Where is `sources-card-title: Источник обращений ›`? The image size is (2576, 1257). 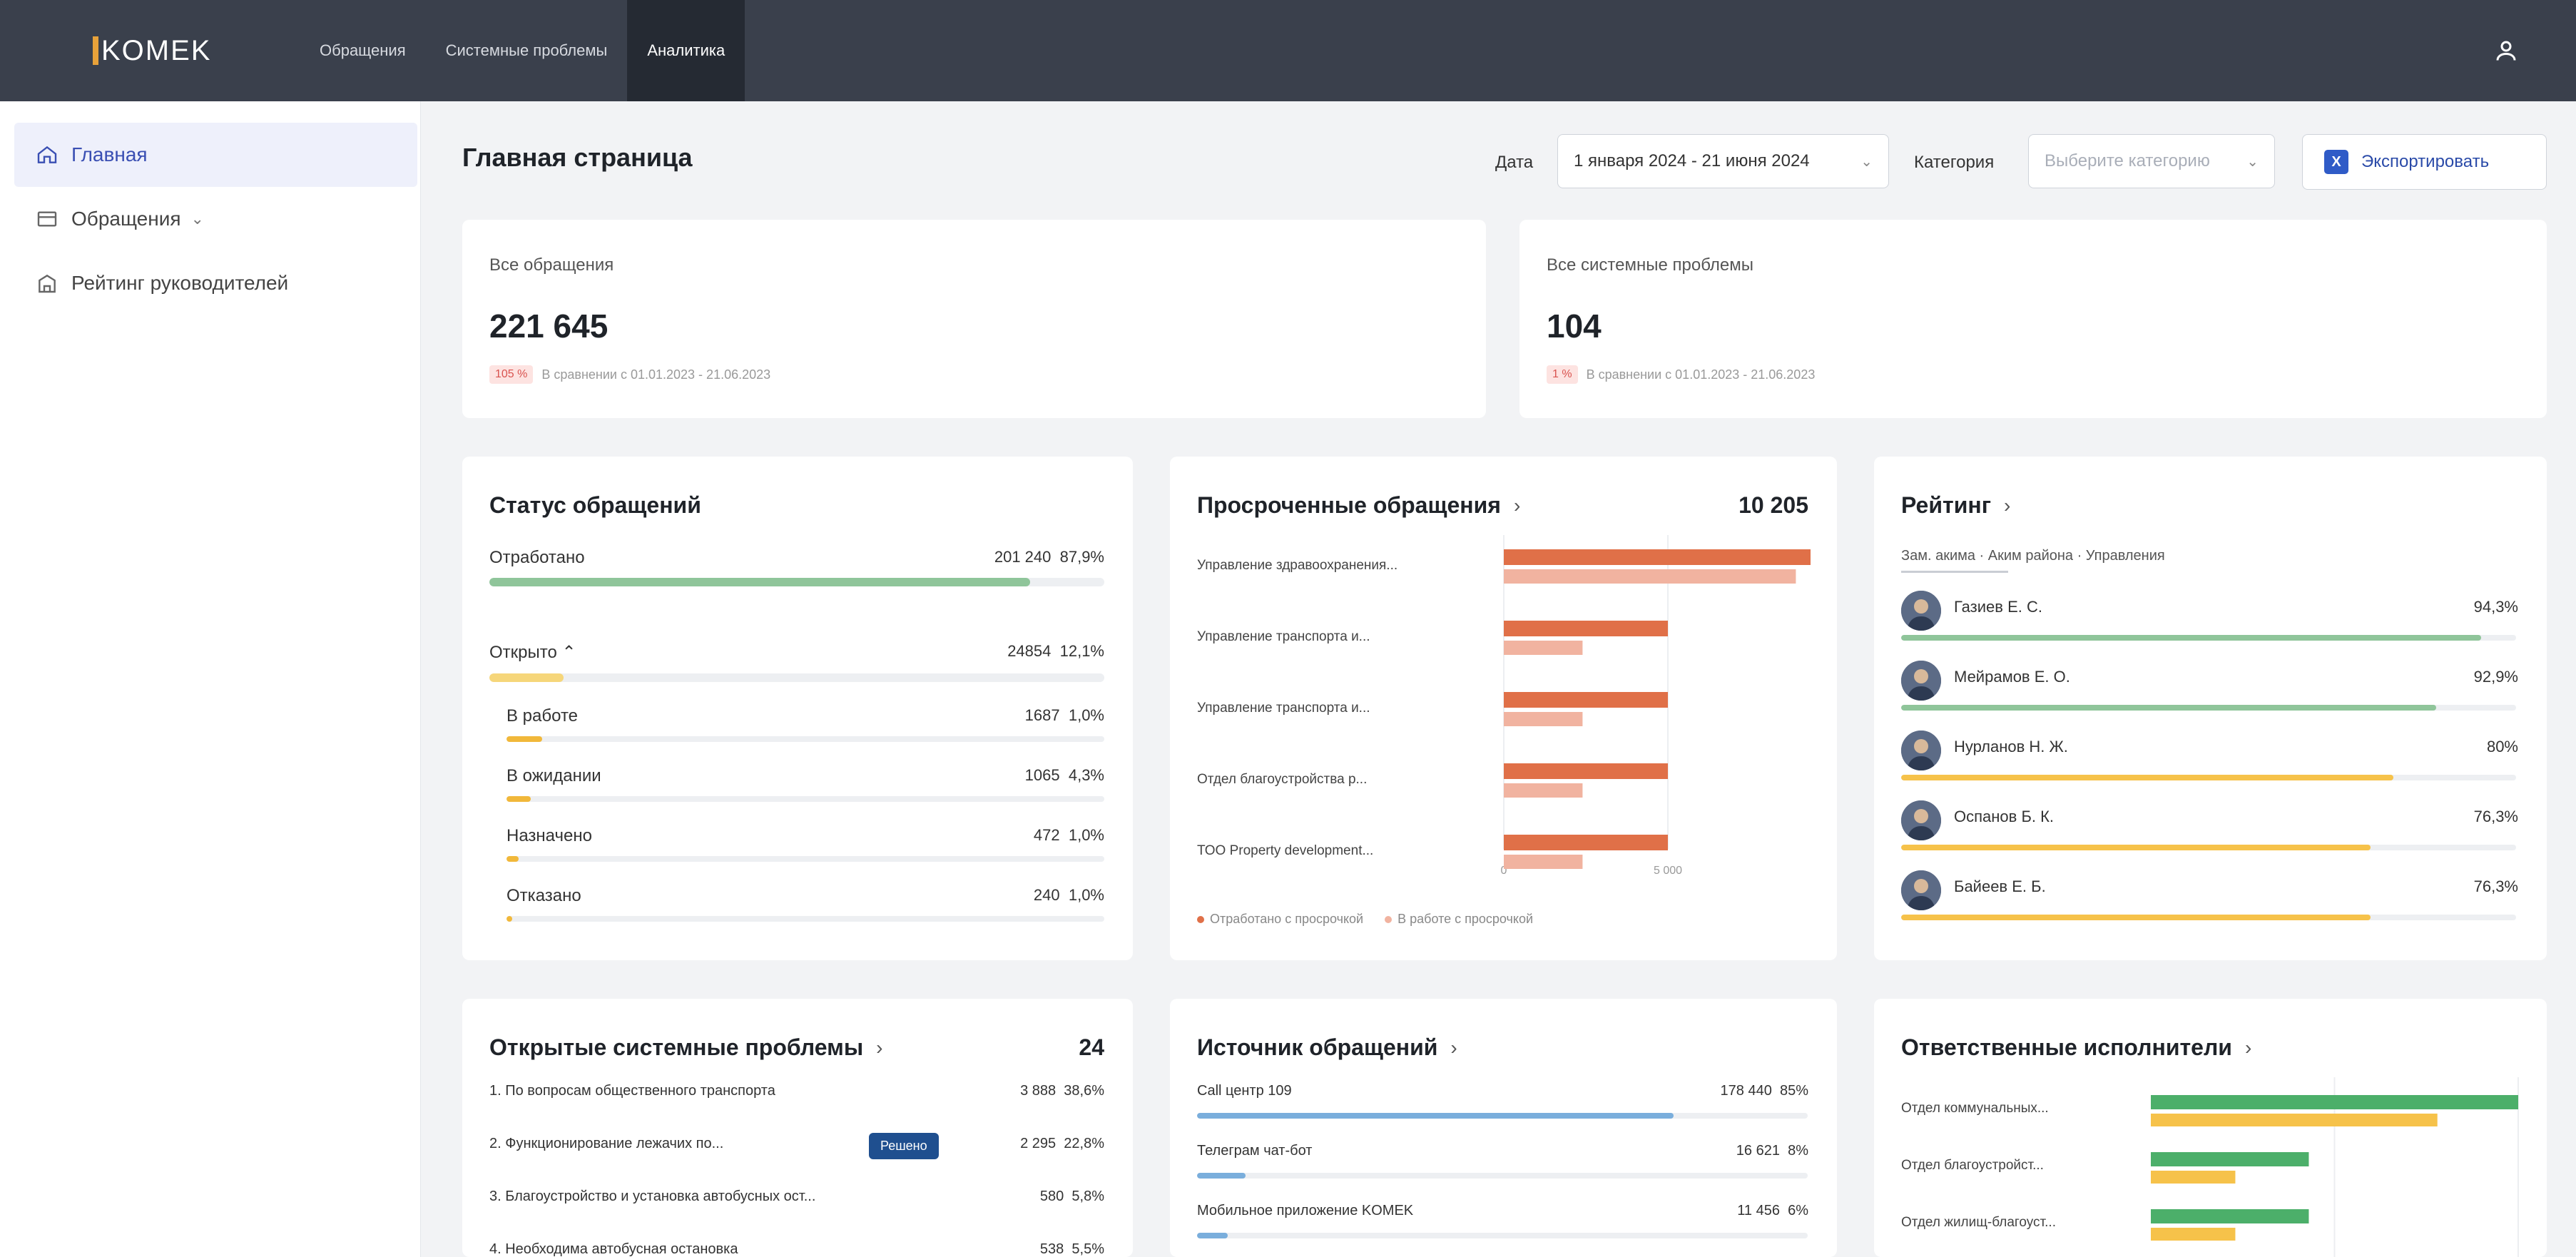 sources-card-title: Источник обращений › is located at coordinates (1327, 1047).